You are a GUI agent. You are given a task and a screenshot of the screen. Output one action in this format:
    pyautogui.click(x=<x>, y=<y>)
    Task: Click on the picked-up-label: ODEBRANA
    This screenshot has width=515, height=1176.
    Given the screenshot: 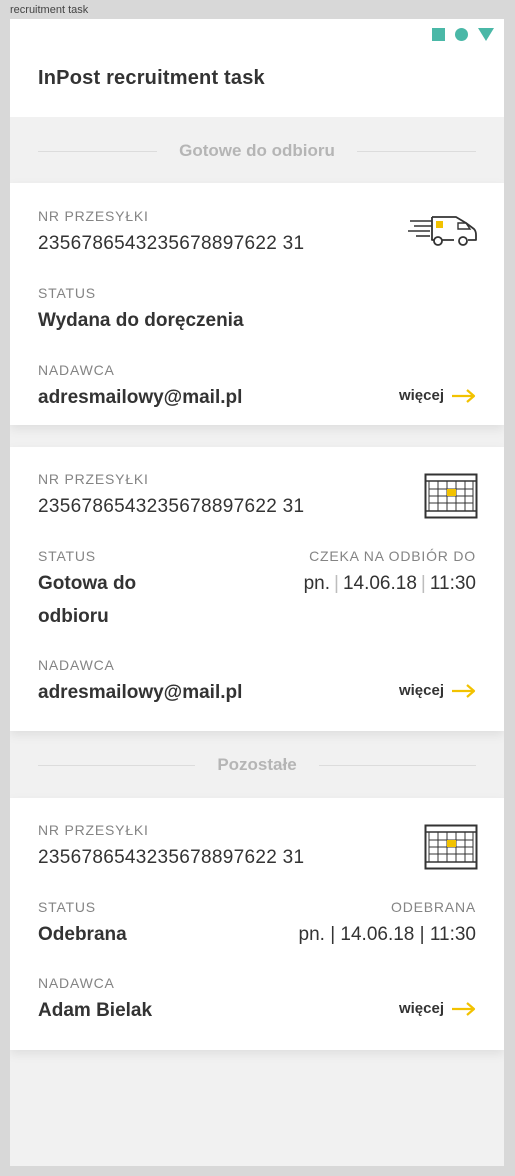 What is the action you would take?
    pyautogui.click(x=433, y=907)
    